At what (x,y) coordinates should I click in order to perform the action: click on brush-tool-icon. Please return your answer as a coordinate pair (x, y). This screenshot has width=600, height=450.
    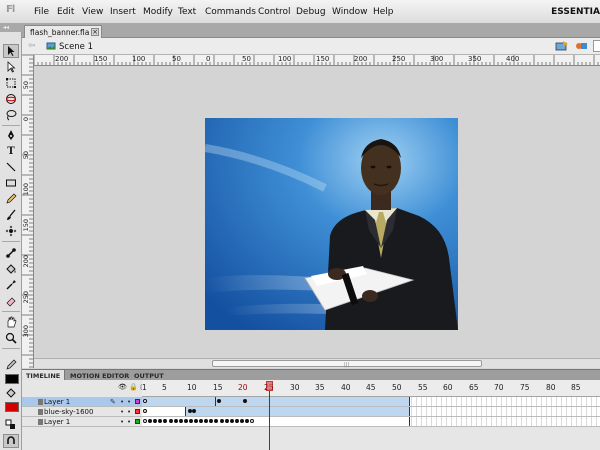
    Looking at the image, I should click on (11, 215).